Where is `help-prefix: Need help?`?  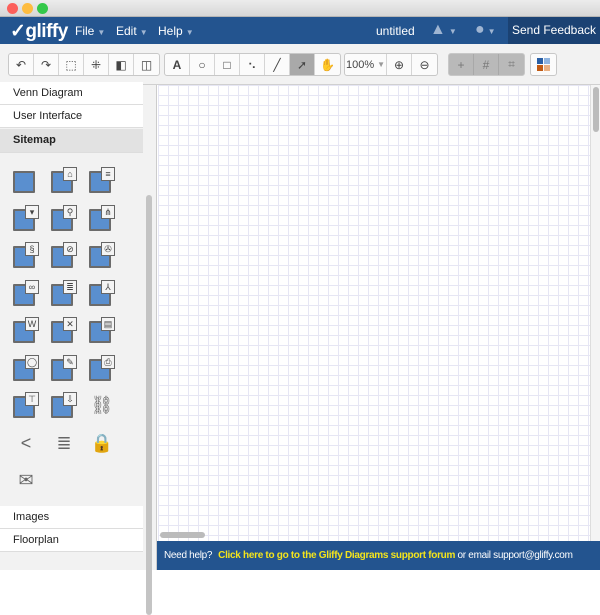
help-prefix: Need help? is located at coordinates (188, 555).